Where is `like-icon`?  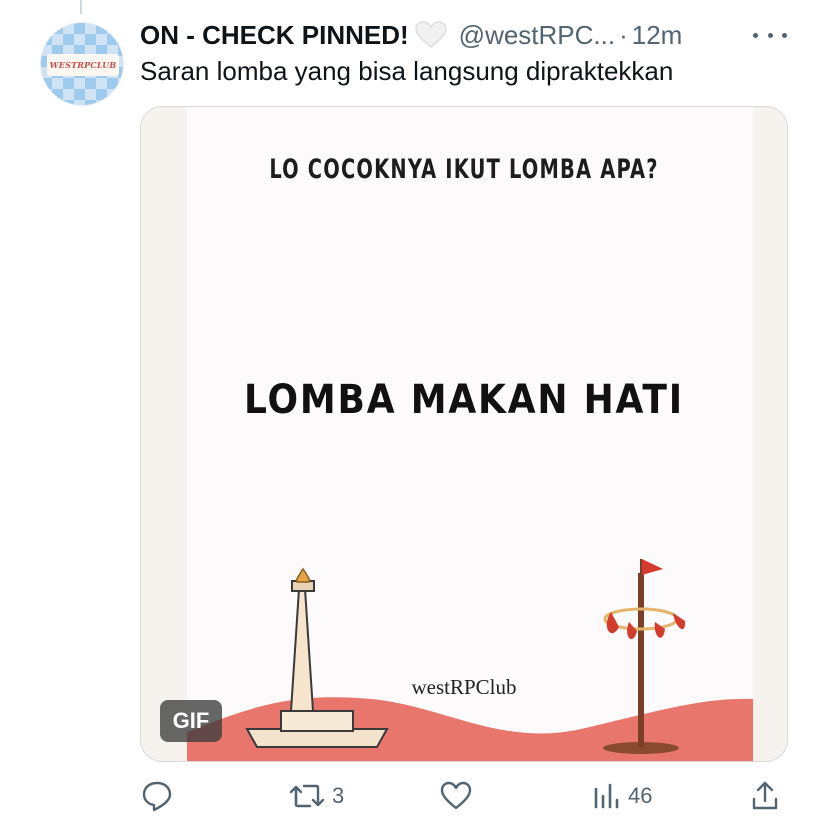
like-icon is located at coordinates (456, 796).